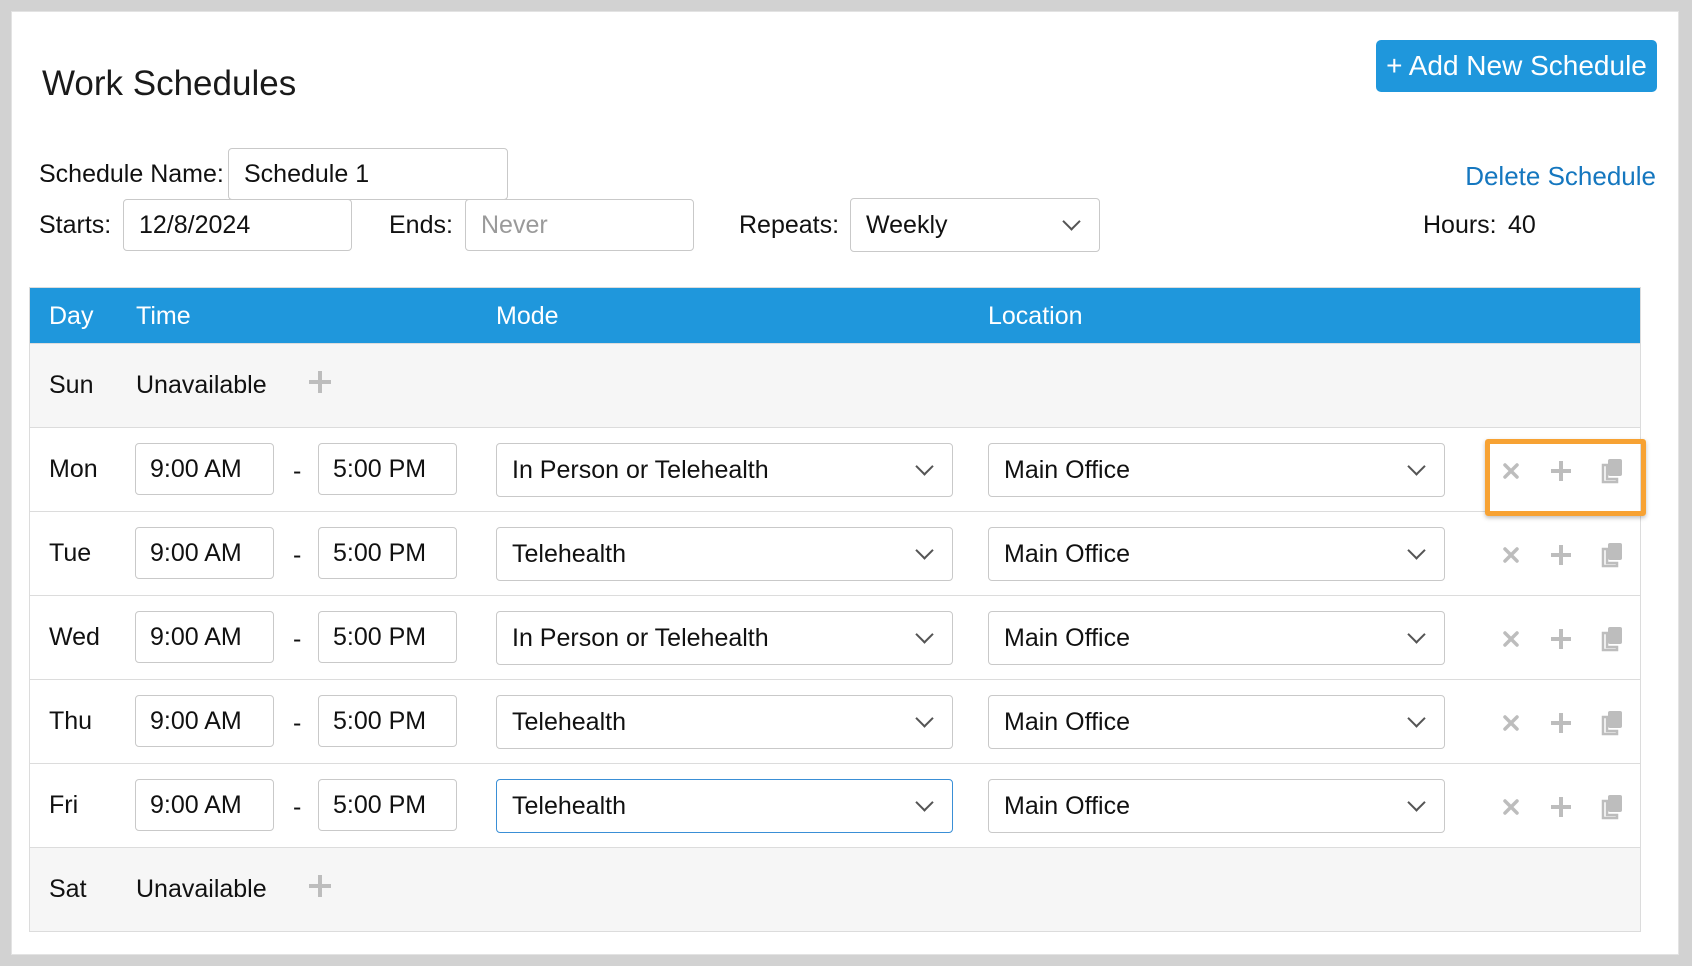 The height and width of the screenshot is (966, 1692). Describe the element at coordinates (237, 225) in the screenshot. I see `starts-date-input` at that location.